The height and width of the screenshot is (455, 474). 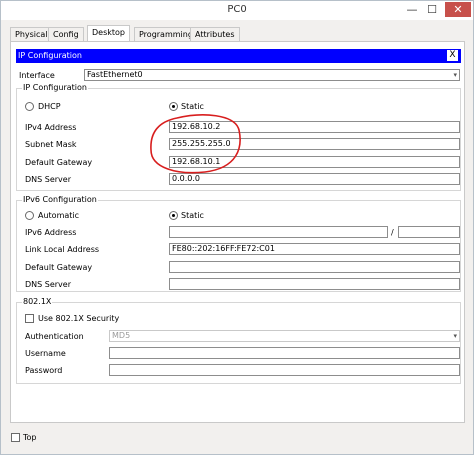 I want to click on ipv6-static-radio, so click(x=173, y=215).